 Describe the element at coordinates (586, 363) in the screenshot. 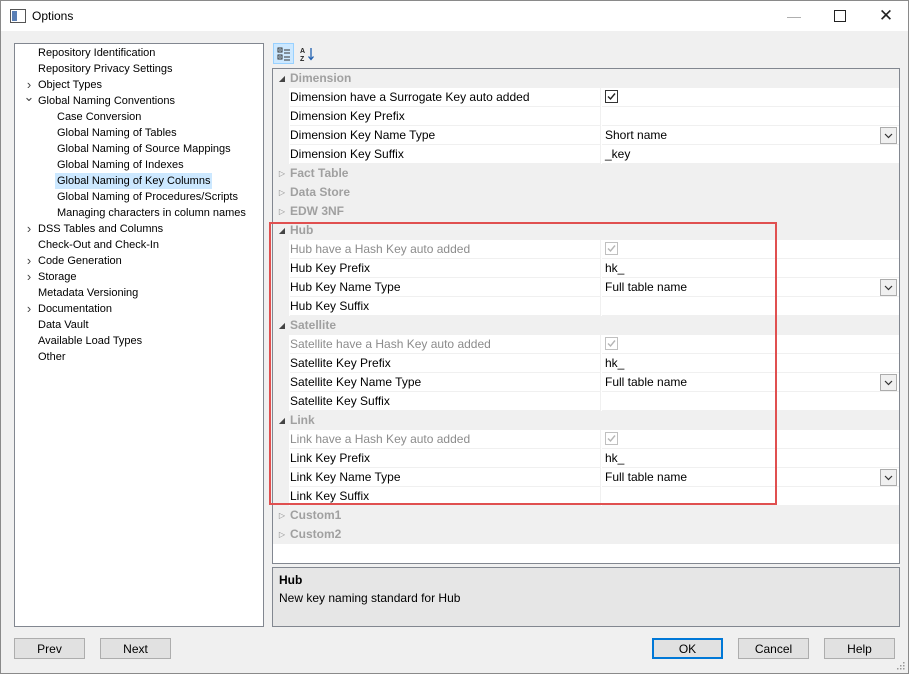

I see `property-row-satellite-key-prefix: Satellite Key Prefix hk_` at that location.